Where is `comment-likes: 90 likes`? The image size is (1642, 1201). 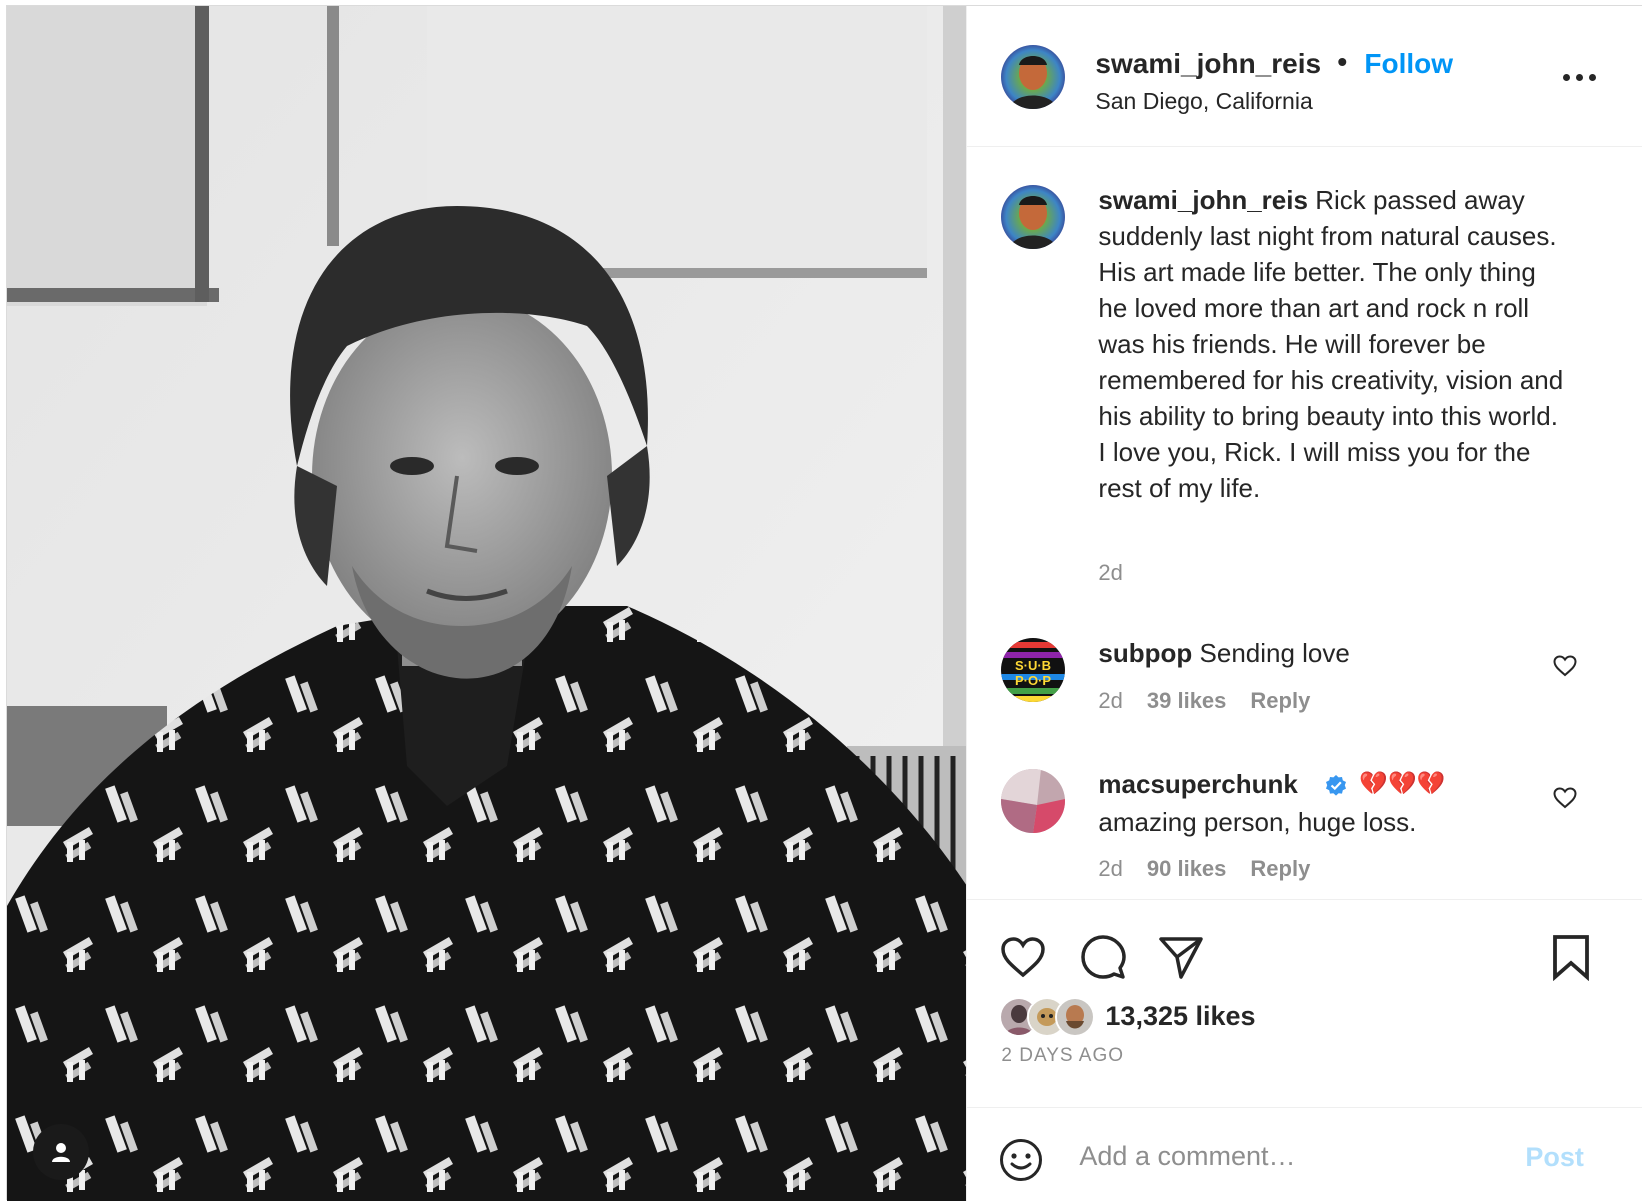 comment-likes: 90 likes is located at coordinates (1187, 869).